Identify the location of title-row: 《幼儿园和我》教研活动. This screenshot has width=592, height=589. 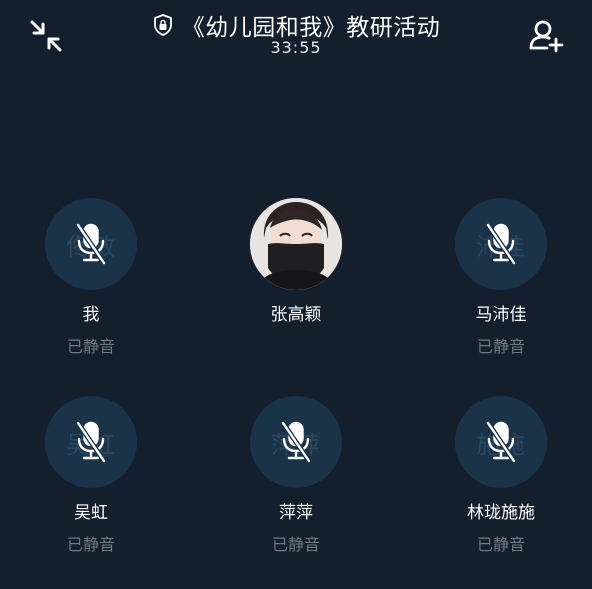
(296, 25).